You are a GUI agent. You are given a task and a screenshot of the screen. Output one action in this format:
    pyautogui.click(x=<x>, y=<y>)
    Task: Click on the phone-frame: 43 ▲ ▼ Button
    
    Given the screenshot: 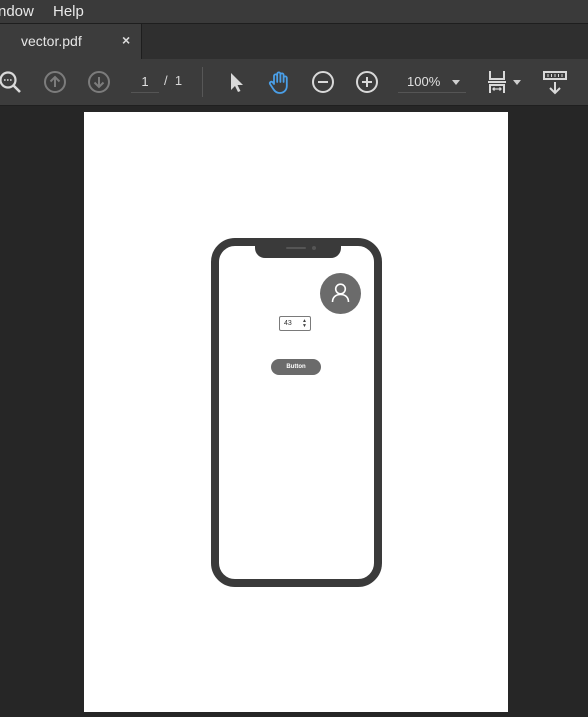 What is the action you would take?
    pyautogui.click(x=296, y=412)
    